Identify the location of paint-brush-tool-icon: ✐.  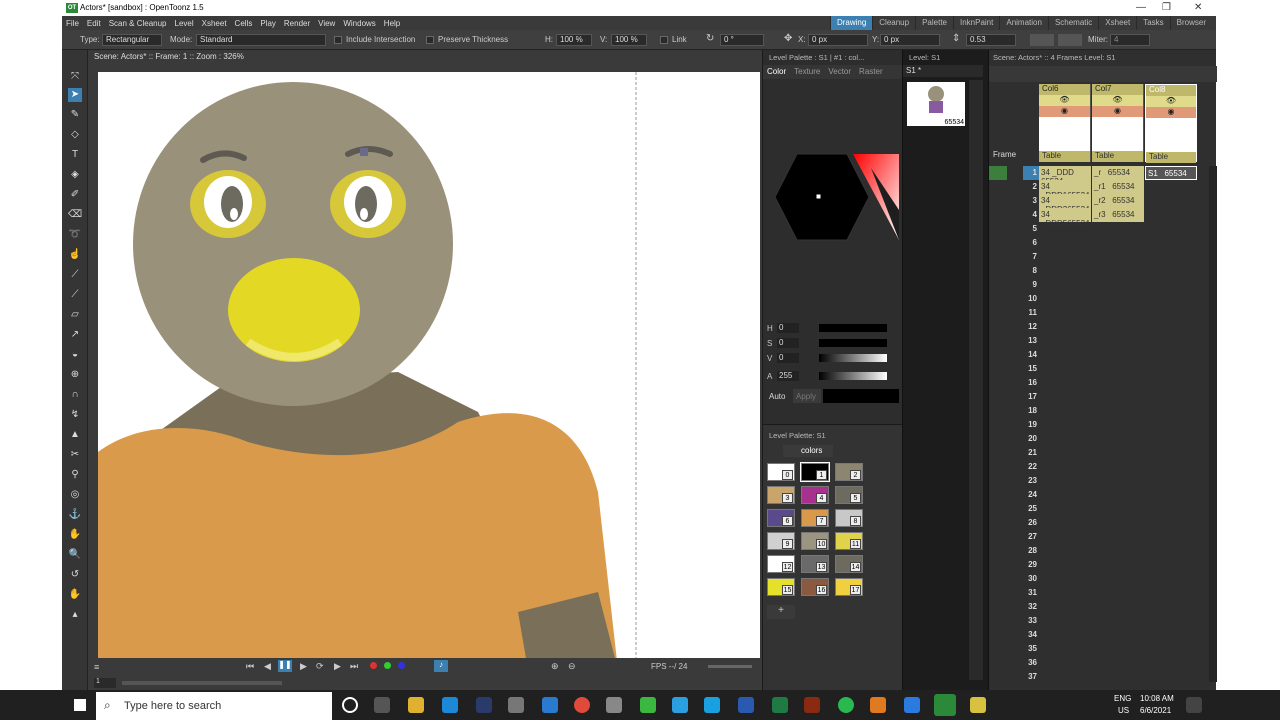
(75, 195).